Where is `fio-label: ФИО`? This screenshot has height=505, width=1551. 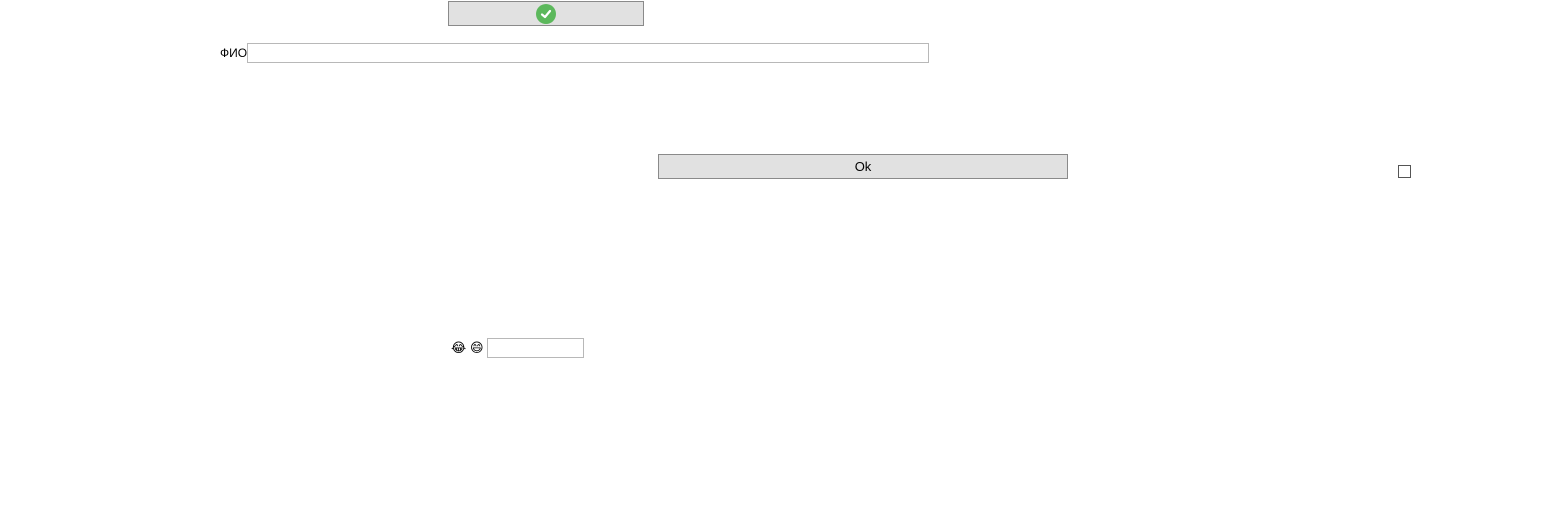
fio-label: ФИО is located at coordinates (234, 53).